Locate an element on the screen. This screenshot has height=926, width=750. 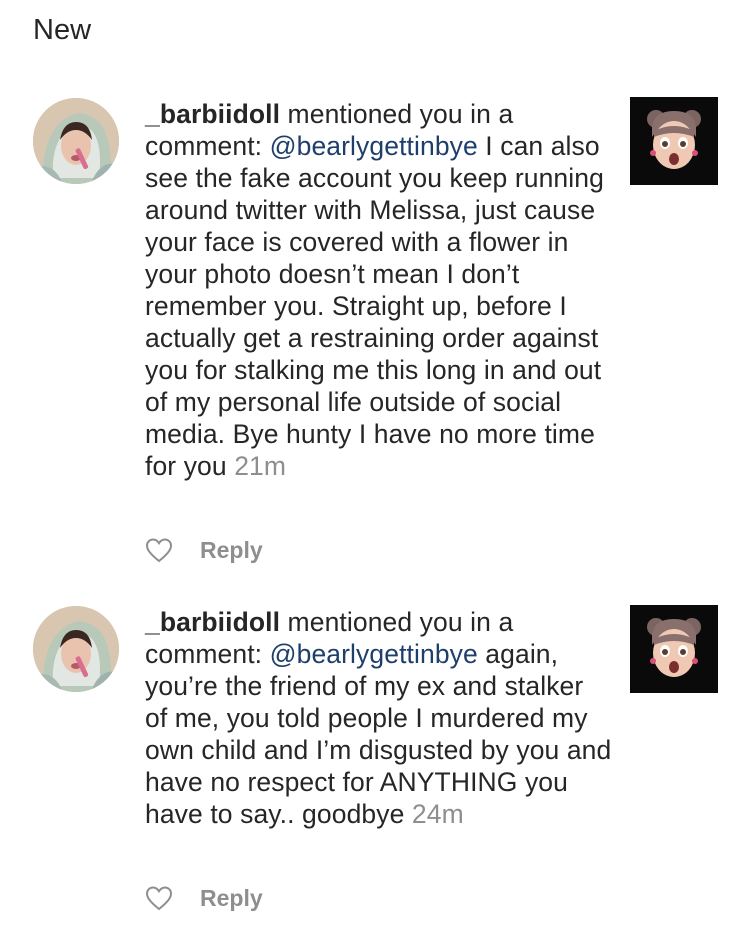
timestamp: 24m is located at coordinates (437, 814).